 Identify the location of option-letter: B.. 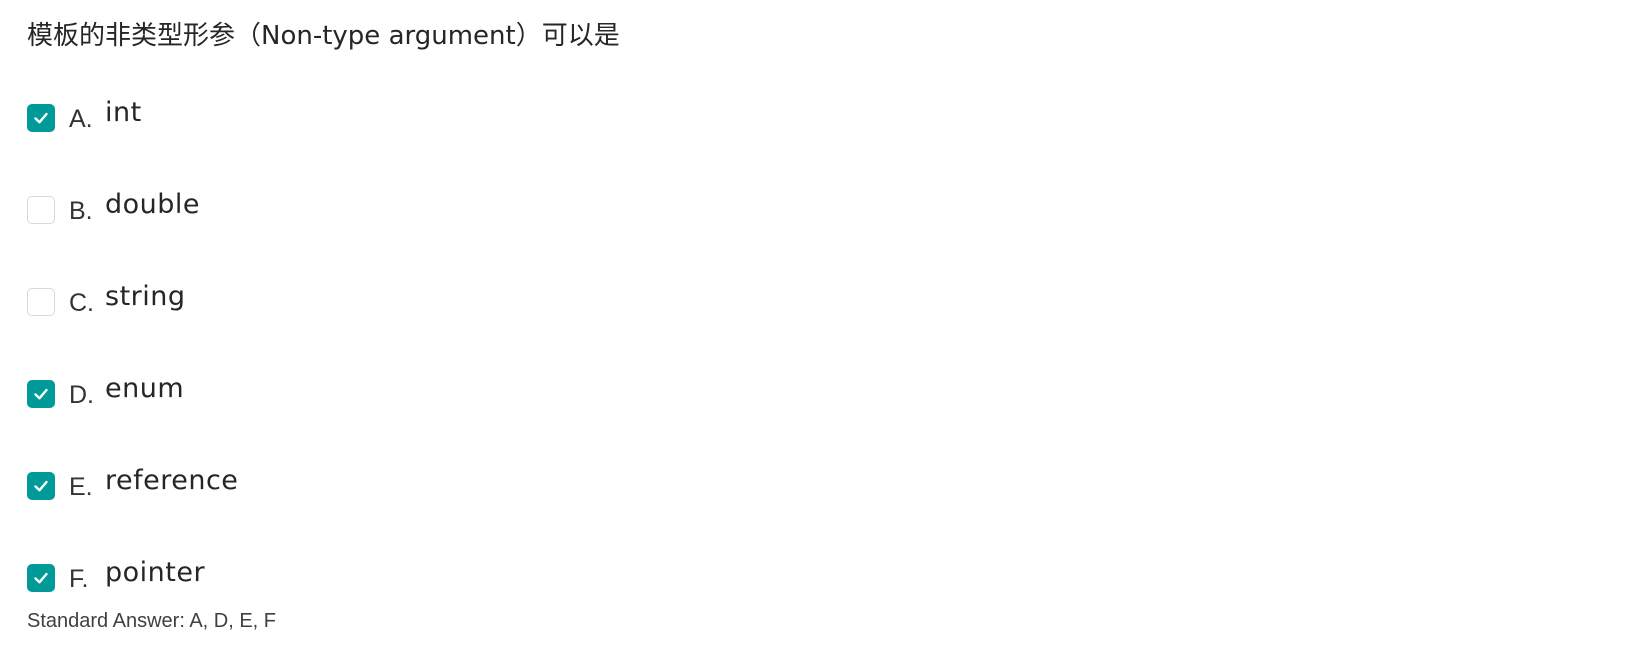
(81, 210).